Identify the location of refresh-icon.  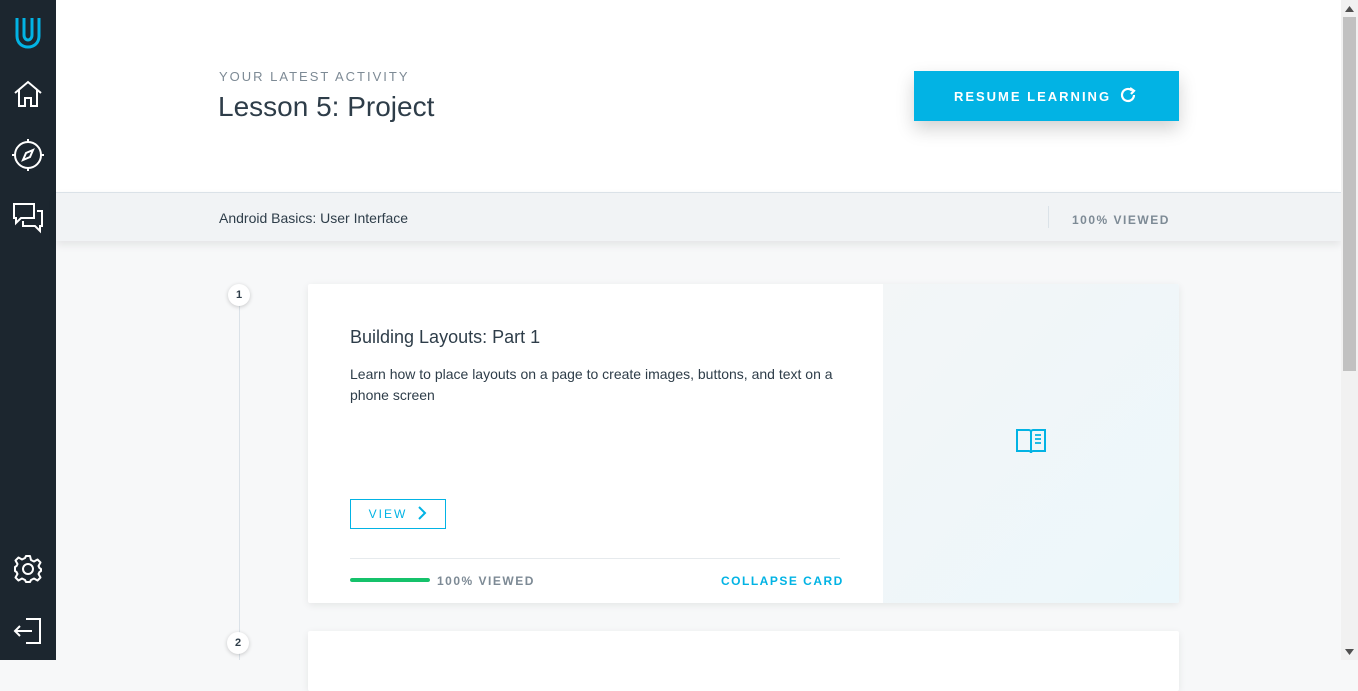
(1129, 96).